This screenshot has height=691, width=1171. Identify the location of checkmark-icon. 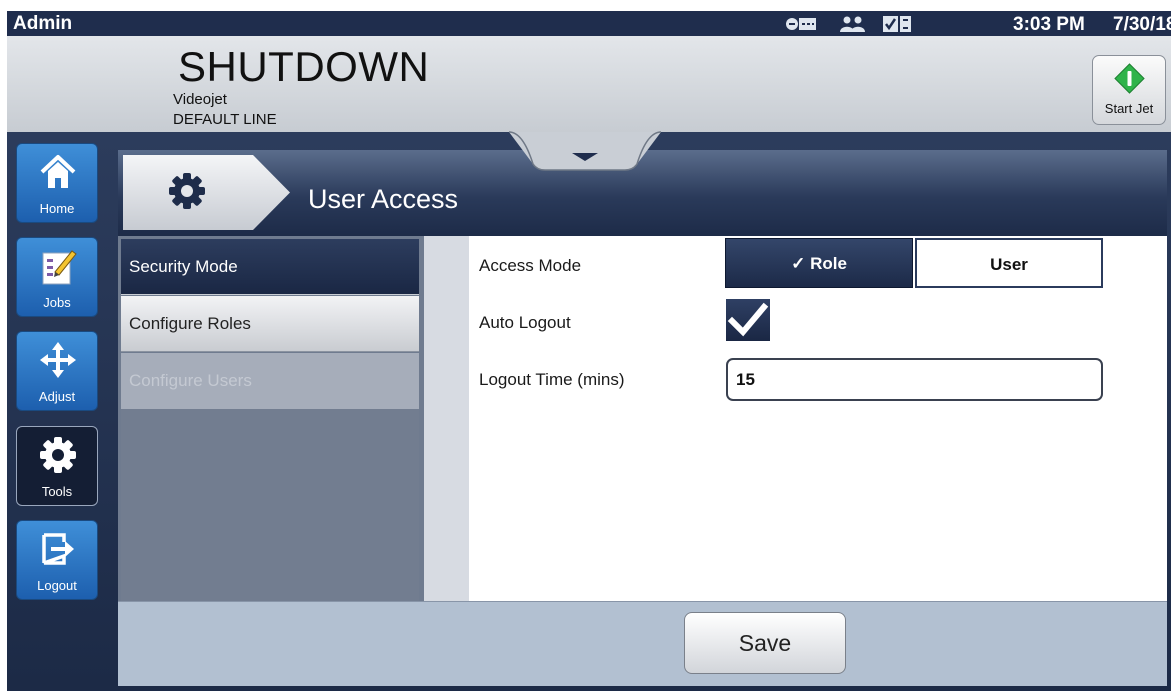
(748, 319).